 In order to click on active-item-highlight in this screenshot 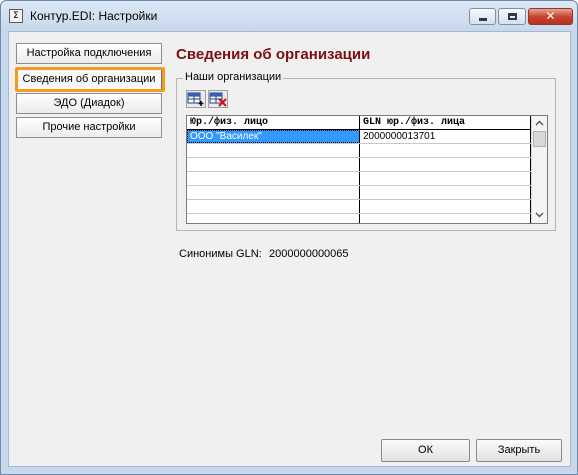, I will do `click(90, 79)`.